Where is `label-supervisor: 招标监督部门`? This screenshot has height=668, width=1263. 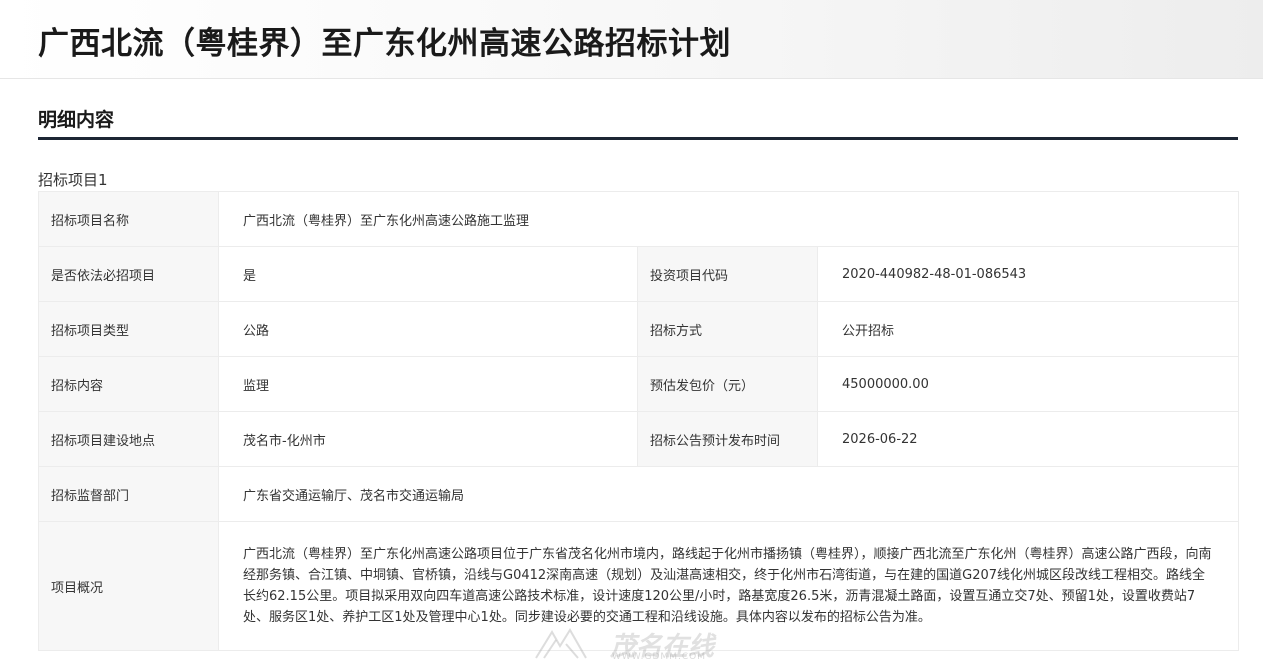
label-supervisor: 招标监督部门 is located at coordinates (128, 494).